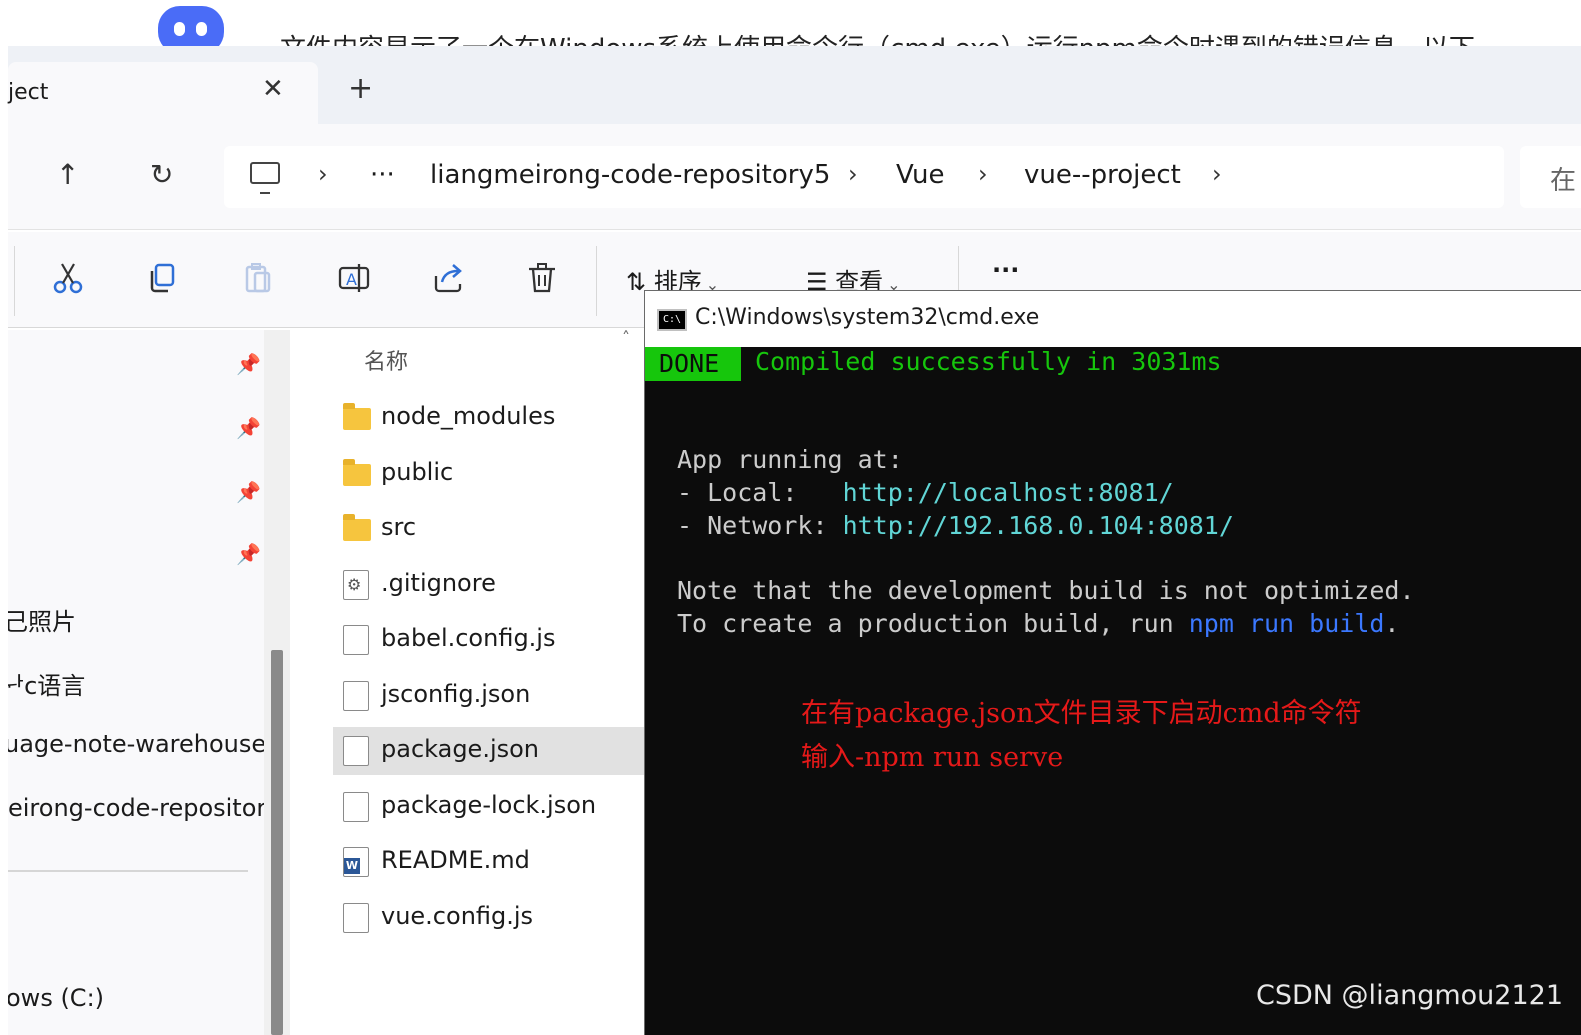 The width and height of the screenshot is (1581, 1035). I want to click on nav-divider, so click(128, 871).